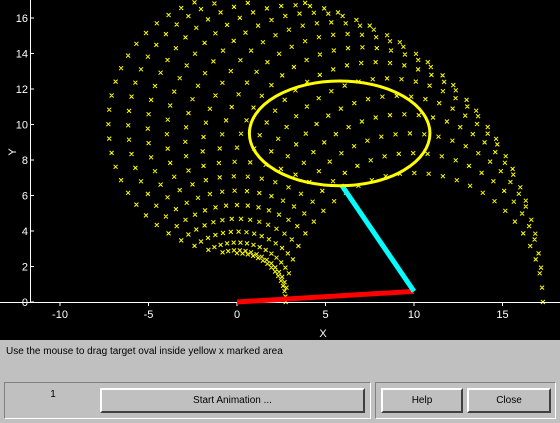 The width and height of the screenshot is (560, 423). Describe the element at coordinates (323, 334) in the screenshot. I see `x-axis-label: X` at that location.